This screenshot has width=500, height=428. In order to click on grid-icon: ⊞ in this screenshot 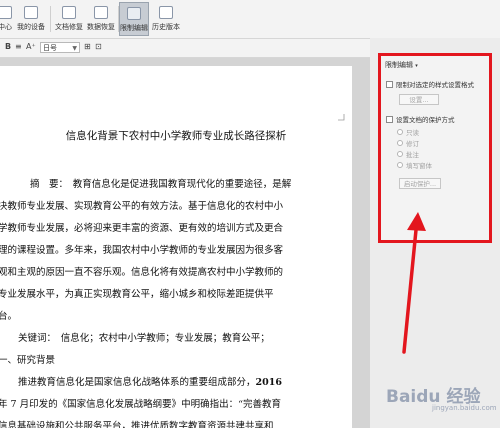, I will do `click(87, 46)`.